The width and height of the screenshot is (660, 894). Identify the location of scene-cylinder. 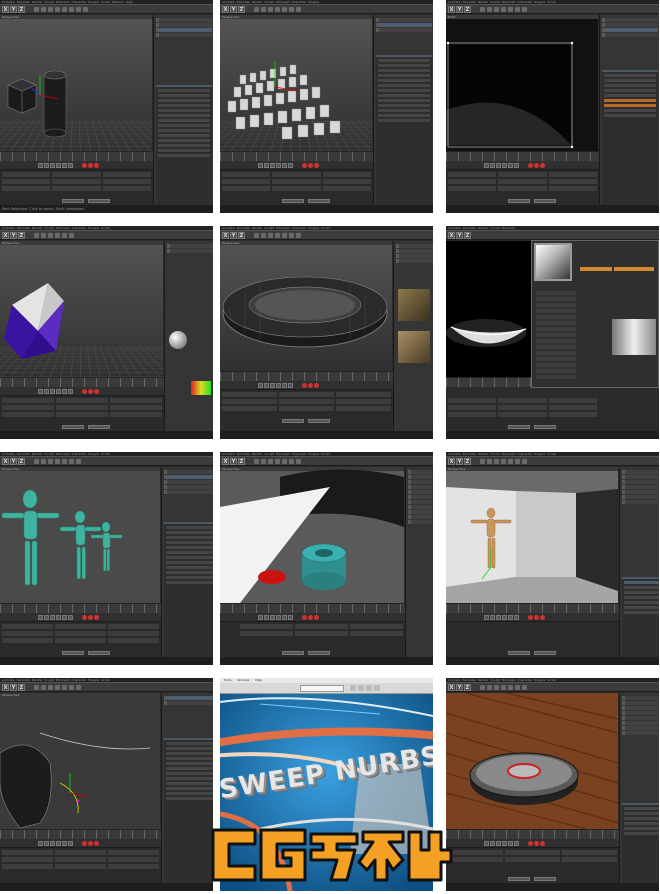
(312, 536).